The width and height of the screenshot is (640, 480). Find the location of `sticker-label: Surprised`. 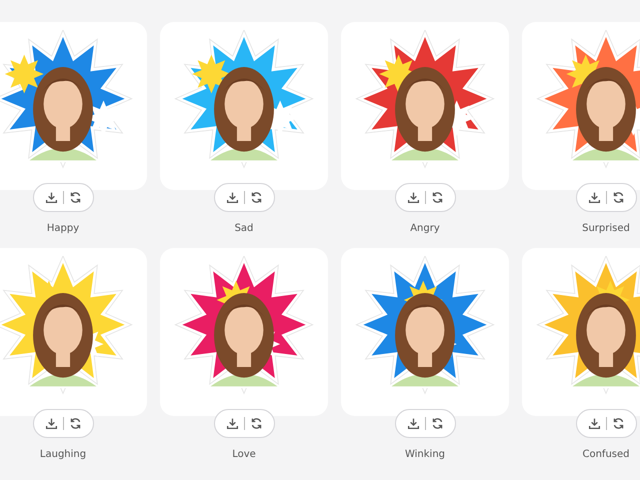

sticker-label: Surprised is located at coordinates (606, 229).